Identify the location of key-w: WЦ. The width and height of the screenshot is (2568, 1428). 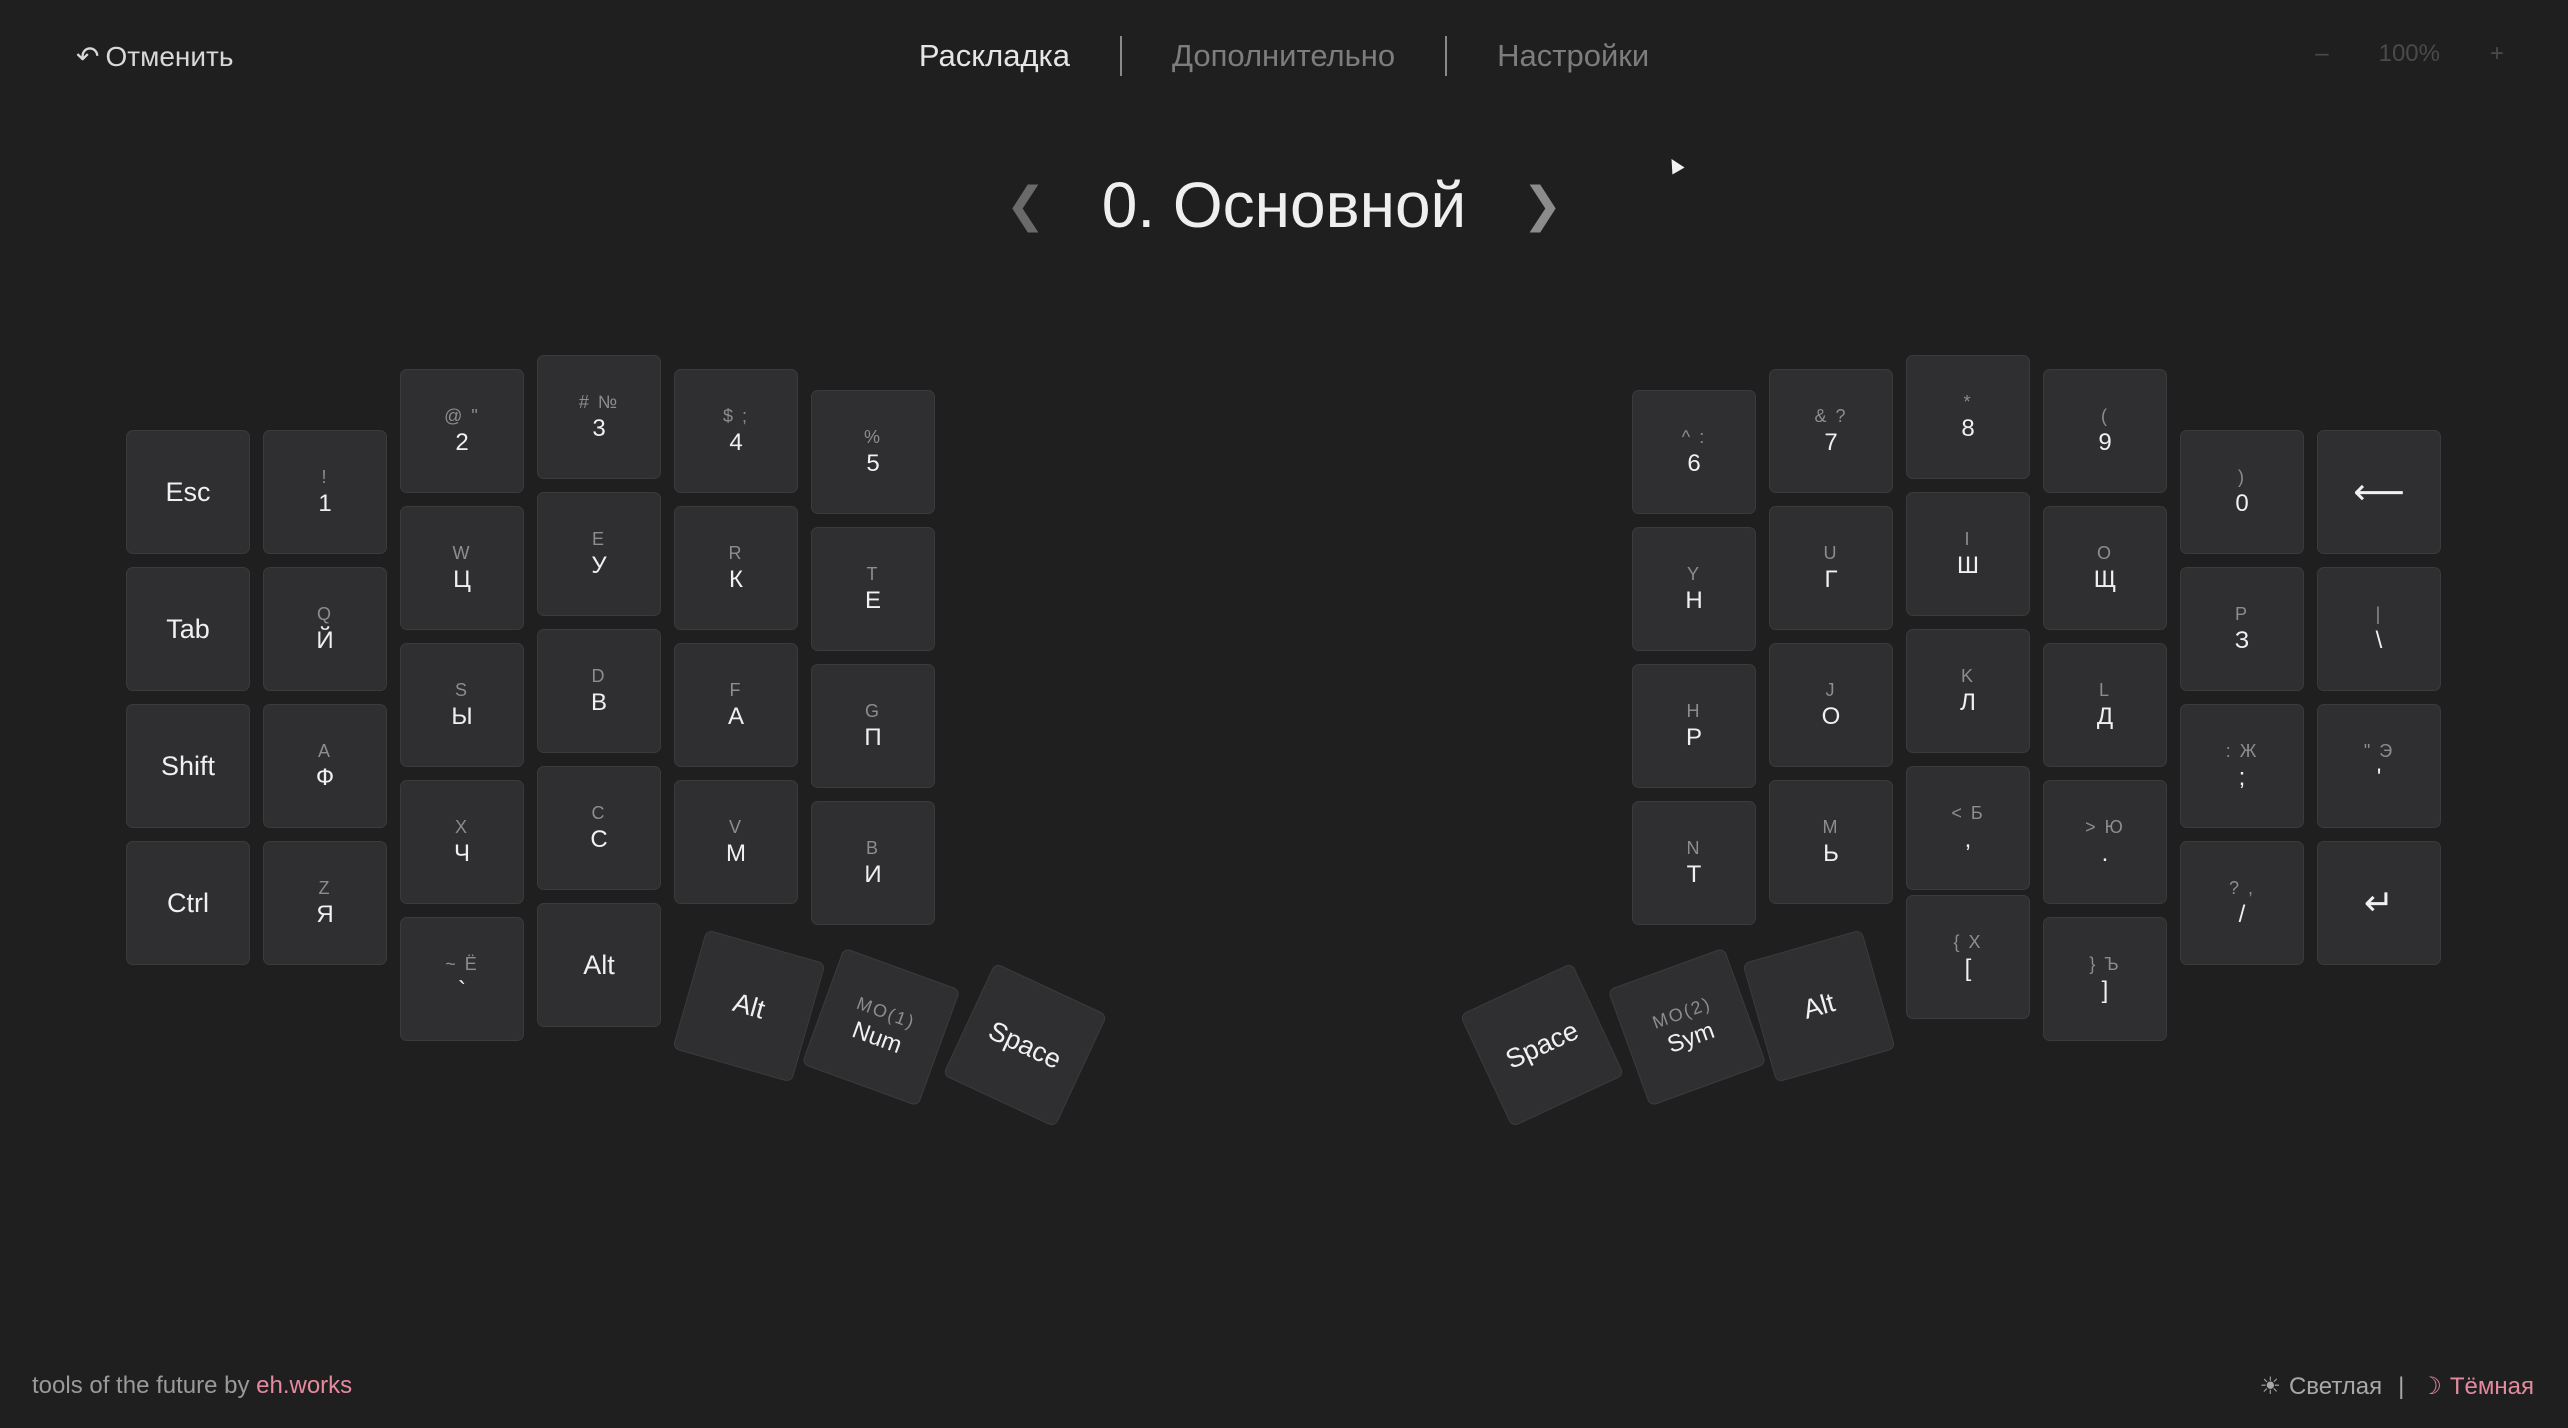
(462, 568).